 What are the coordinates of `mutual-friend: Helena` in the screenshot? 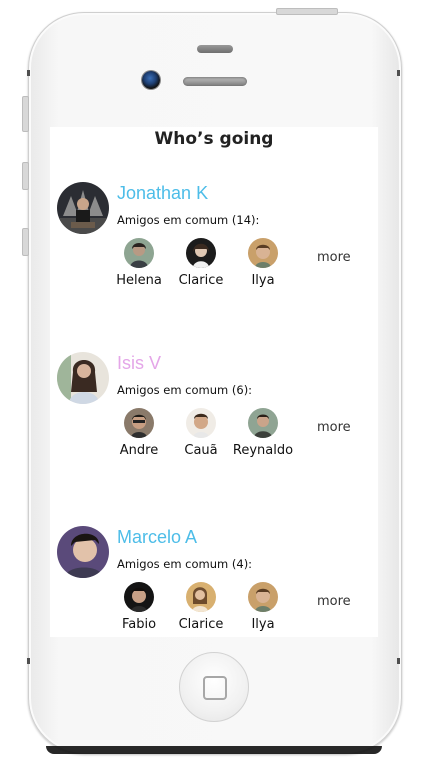 It's located at (139, 263).